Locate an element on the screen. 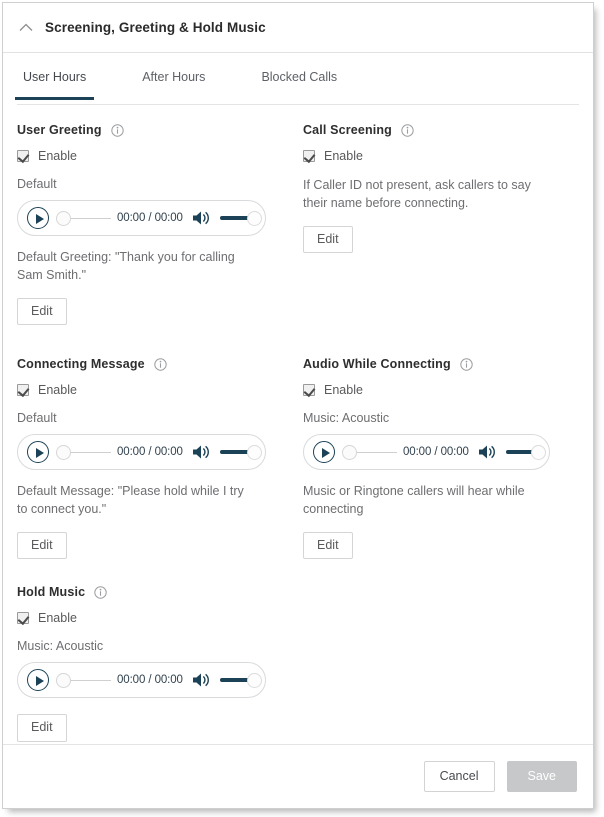 Image resolution: width=604 pixels, height=817 pixels. edit-button-user-greeting: Edit is located at coordinates (42, 311).